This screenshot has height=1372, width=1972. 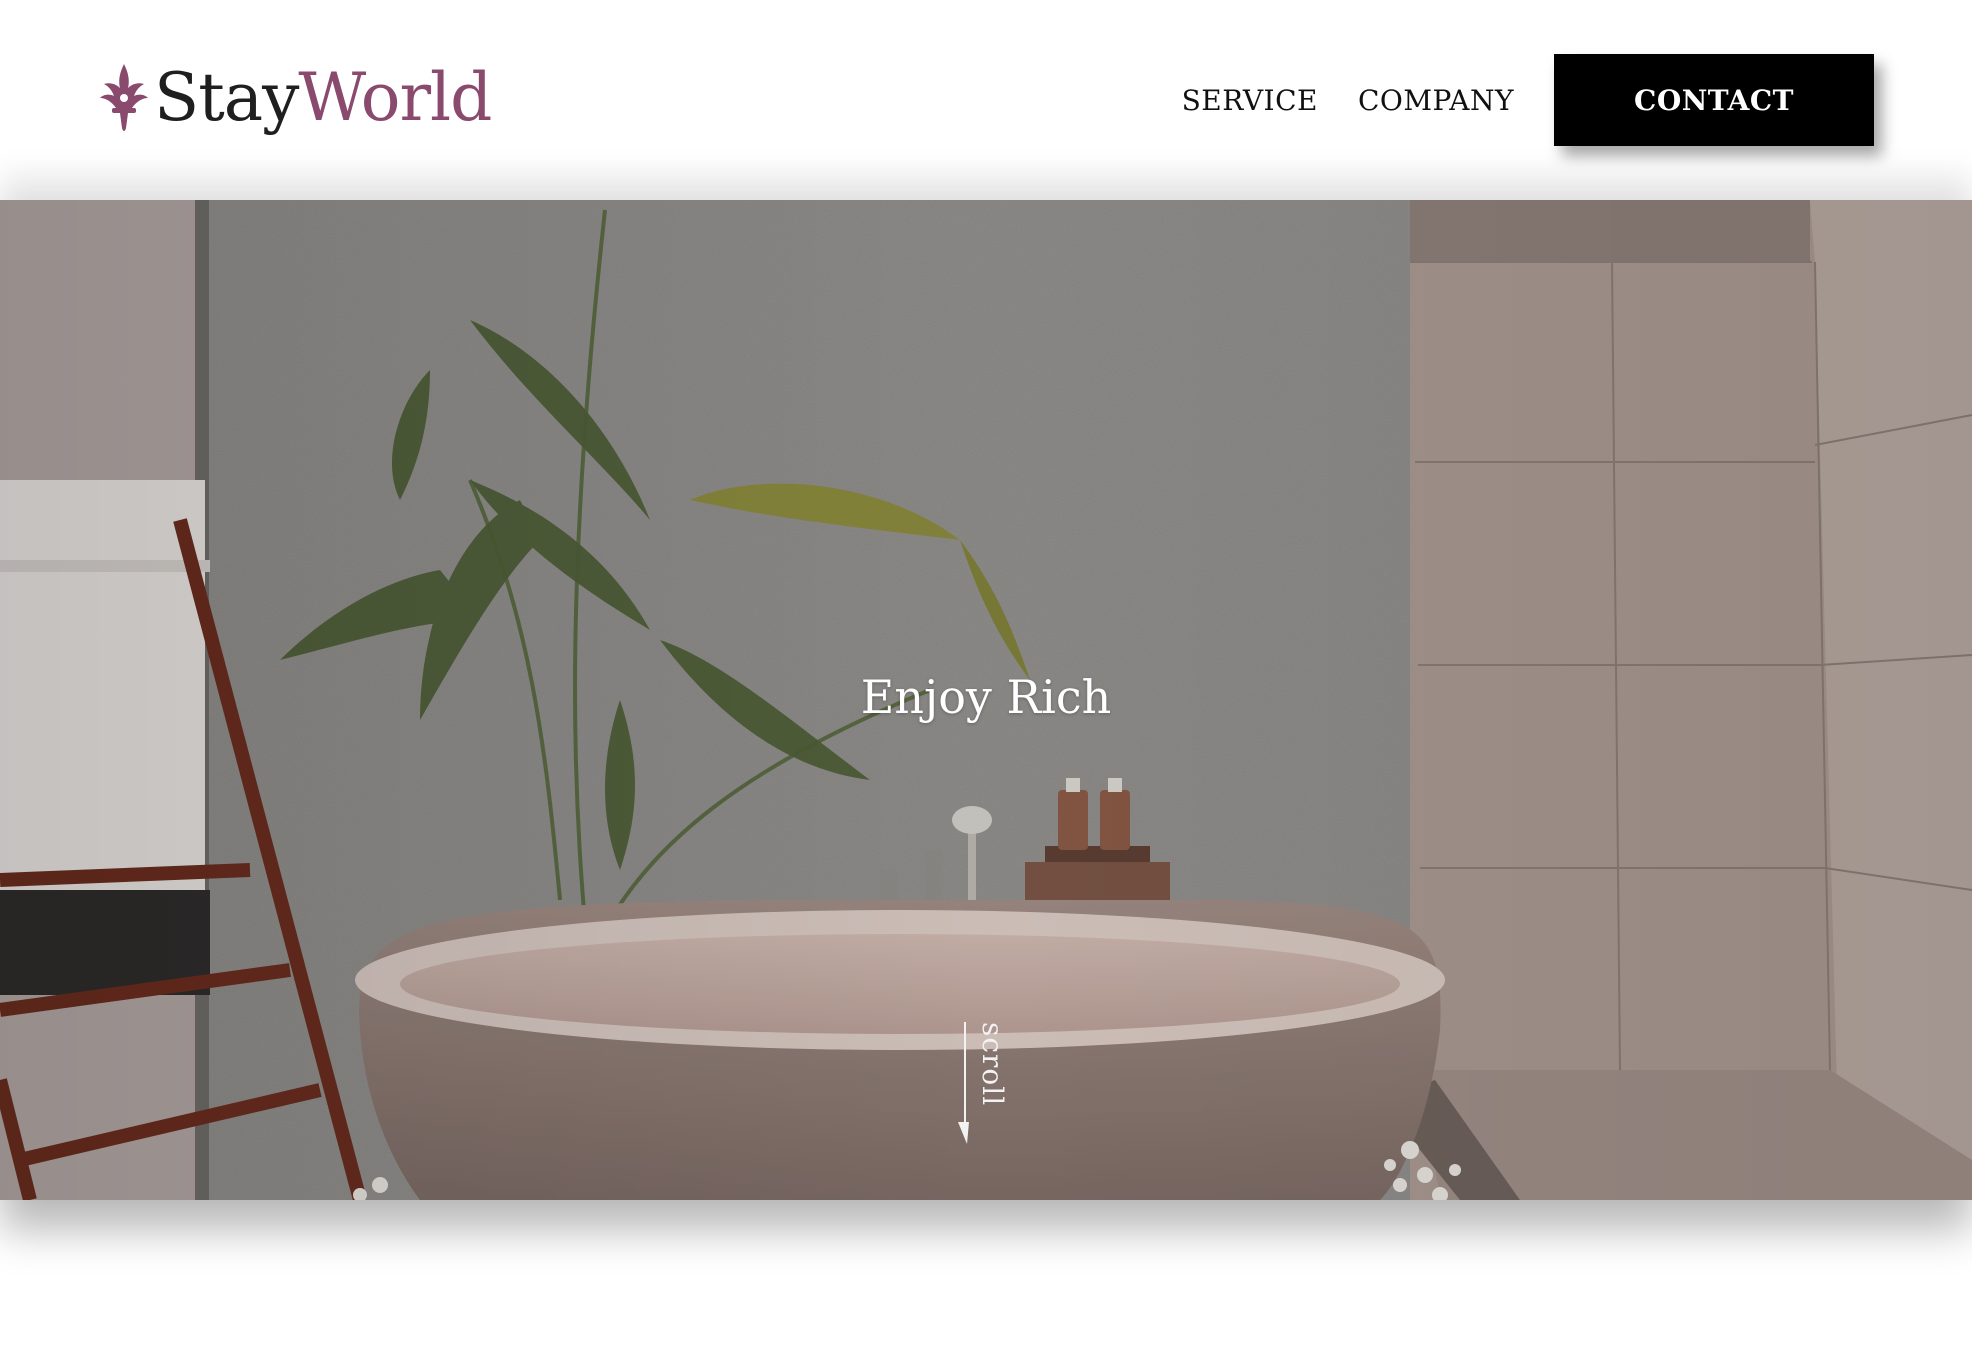 I want to click on hero-title: Enjoy Rich, so click(x=986, y=697).